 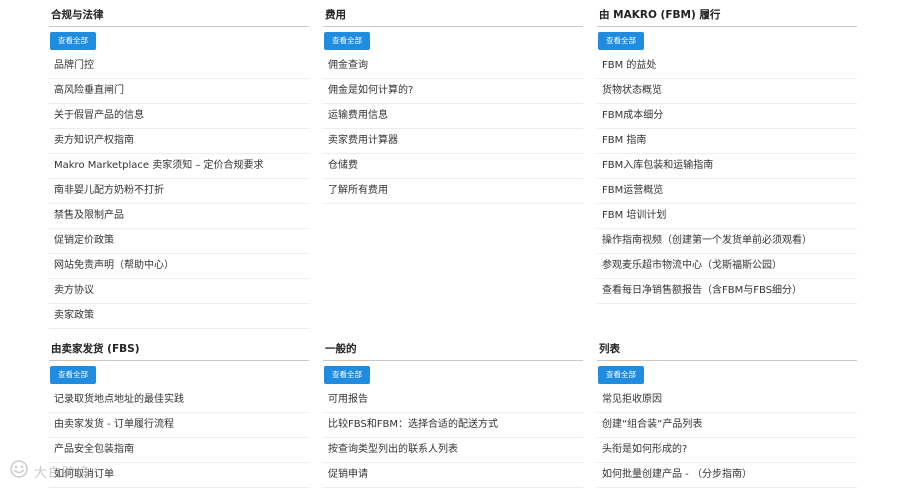 What do you see at coordinates (727, 166) in the screenshot?
I see `article-link: FBM入库包装和运输指南` at bounding box center [727, 166].